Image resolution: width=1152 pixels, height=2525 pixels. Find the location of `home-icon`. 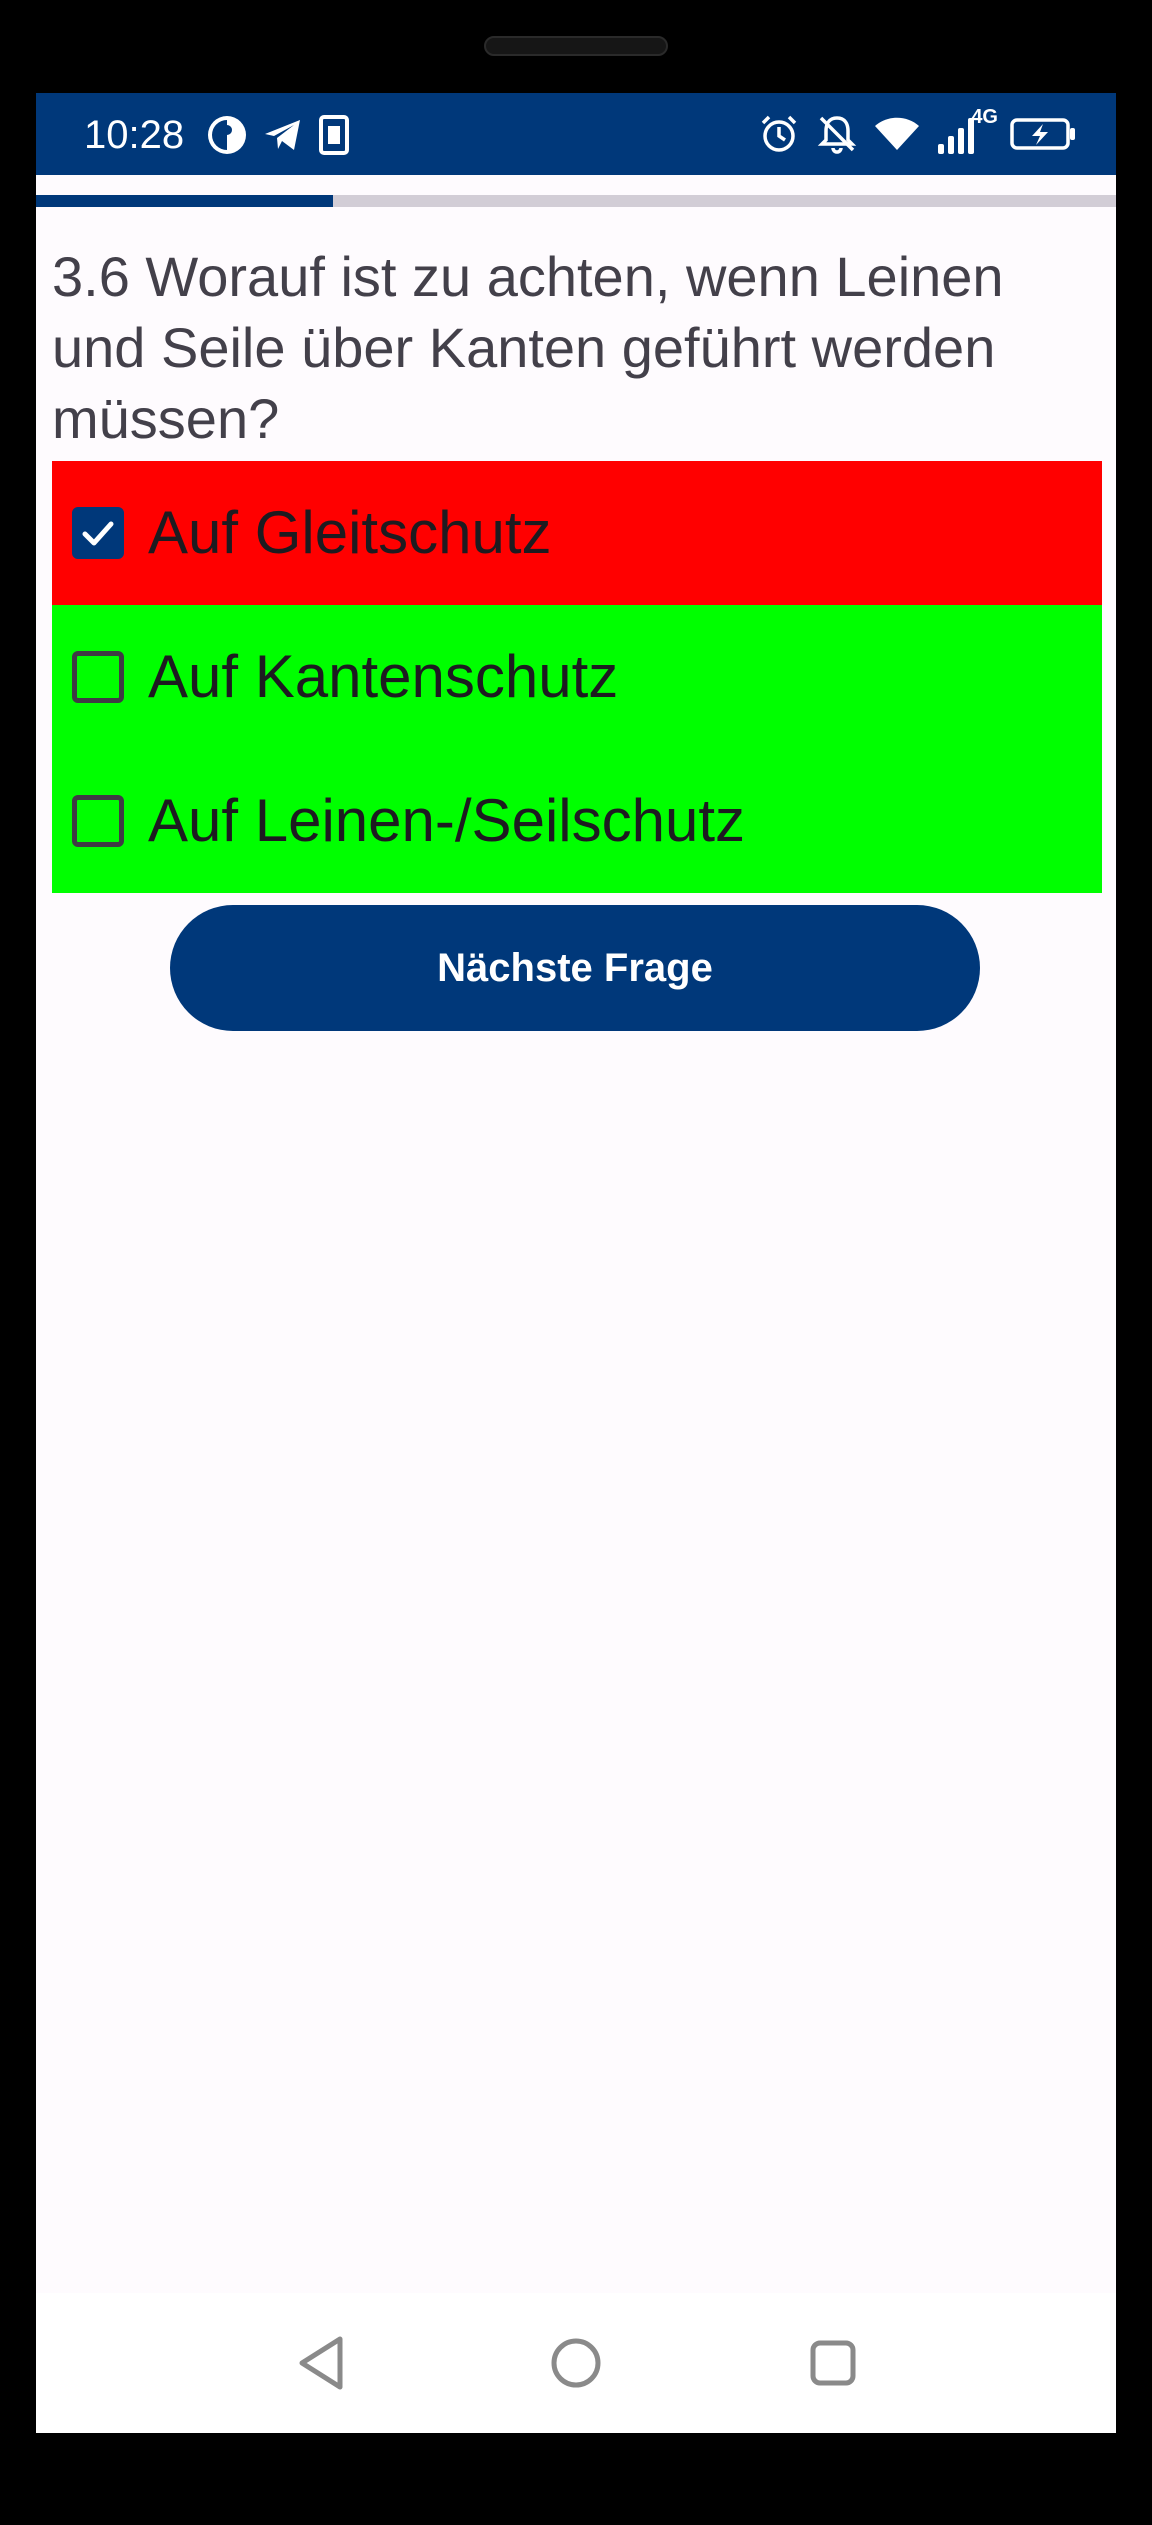

home-icon is located at coordinates (576, 2363).